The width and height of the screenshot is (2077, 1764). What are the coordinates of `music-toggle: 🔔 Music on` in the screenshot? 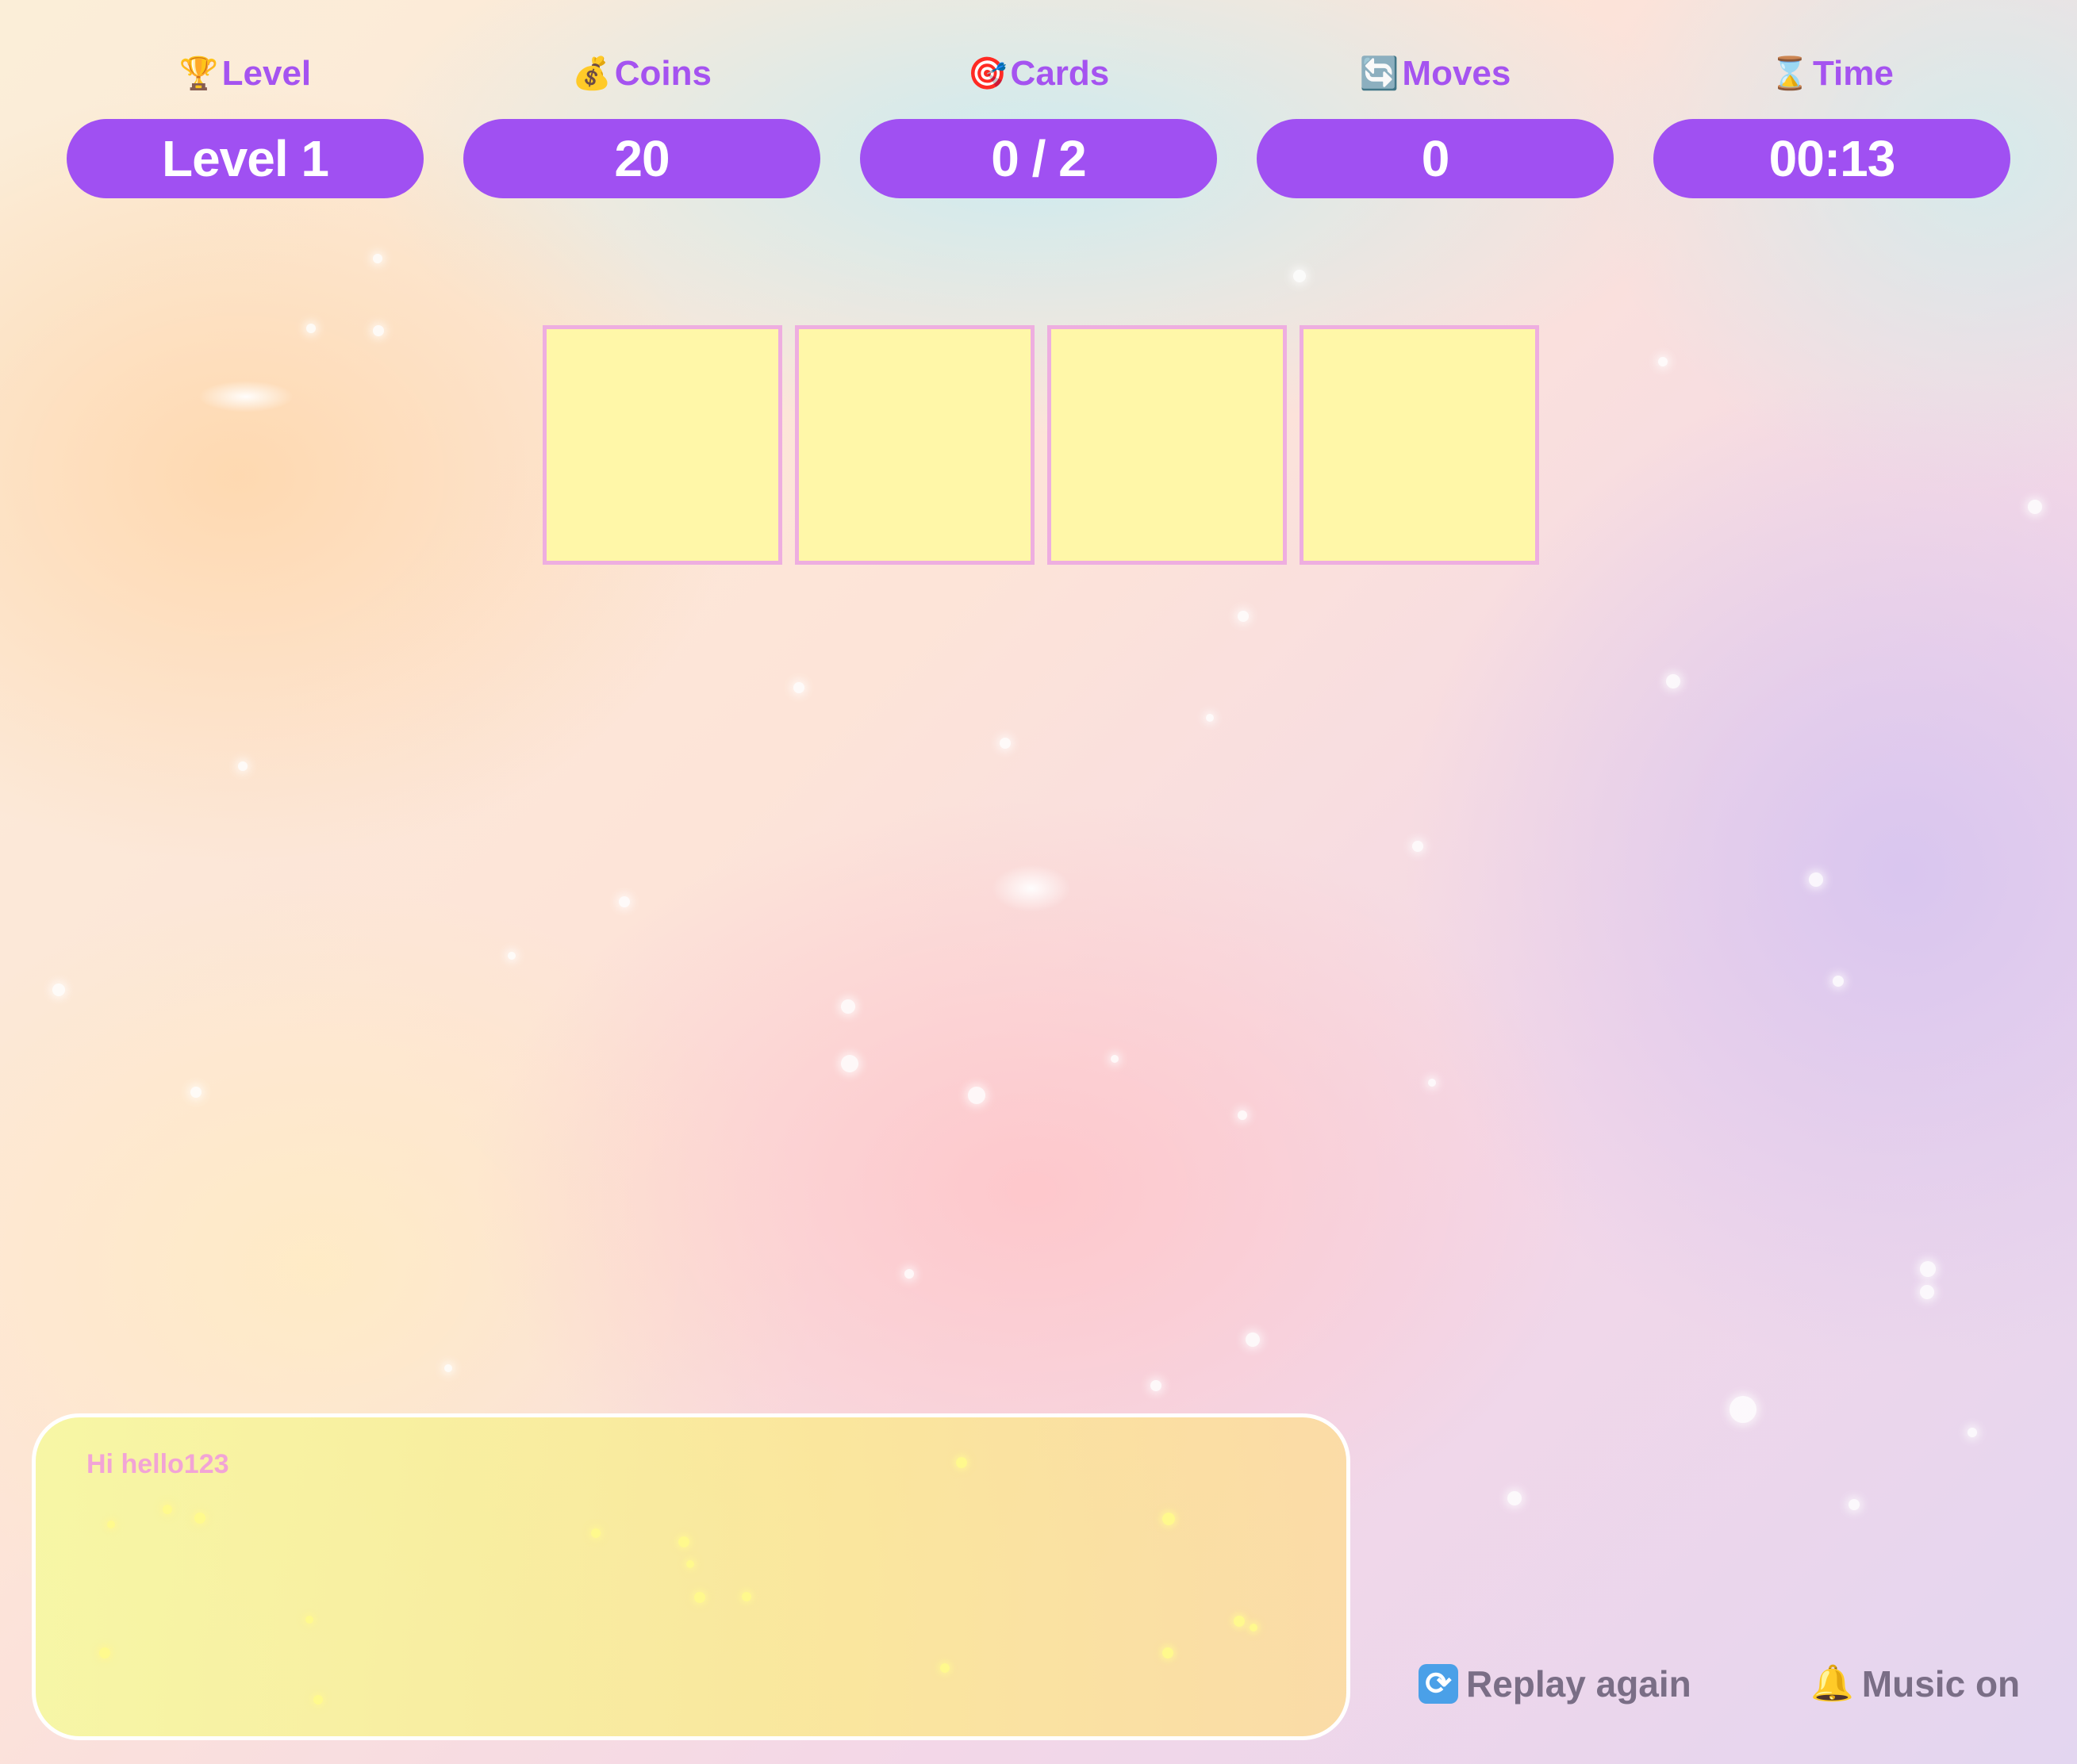 It's located at (1915, 1684).